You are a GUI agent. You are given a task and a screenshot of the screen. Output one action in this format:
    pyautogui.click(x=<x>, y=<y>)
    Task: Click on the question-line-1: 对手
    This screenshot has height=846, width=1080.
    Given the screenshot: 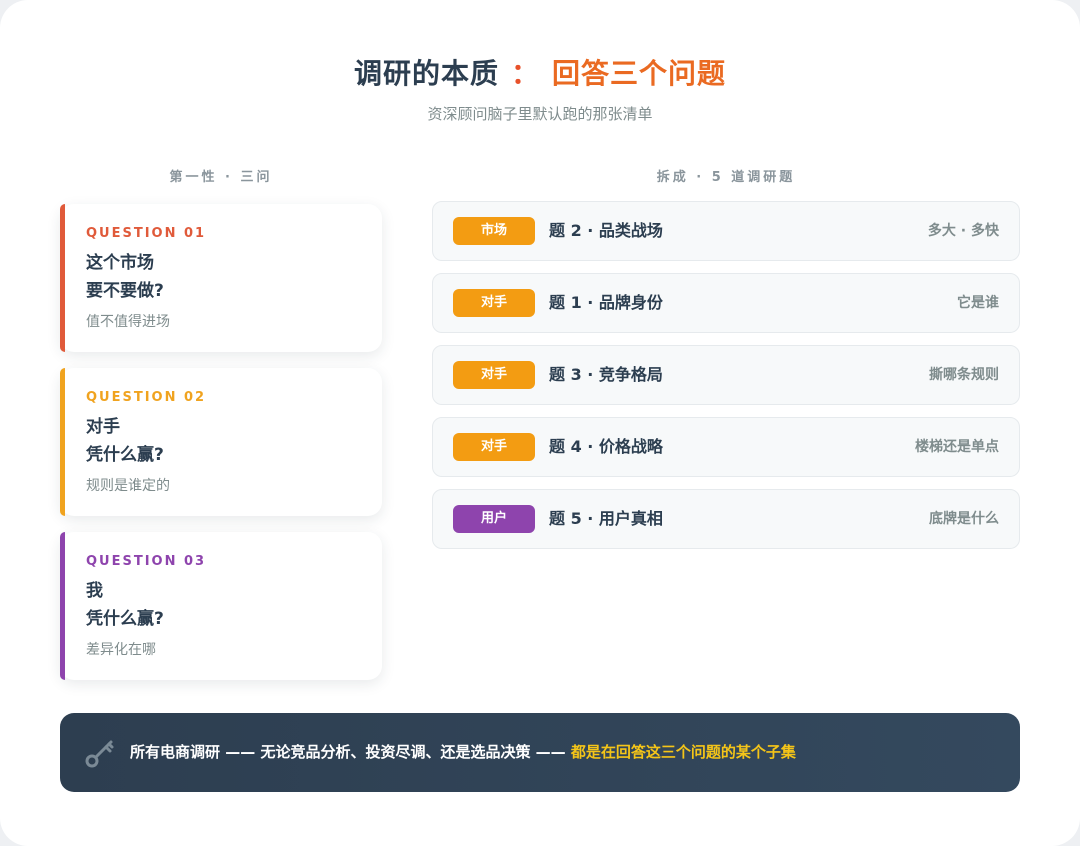 What is the action you would take?
    pyautogui.click(x=103, y=427)
    